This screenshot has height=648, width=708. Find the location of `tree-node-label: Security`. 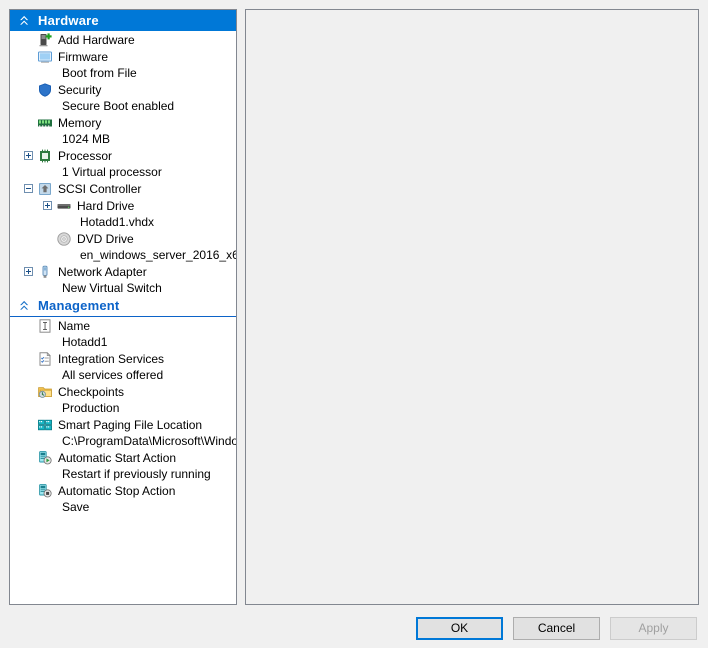

tree-node-label: Security is located at coordinates (80, 89).